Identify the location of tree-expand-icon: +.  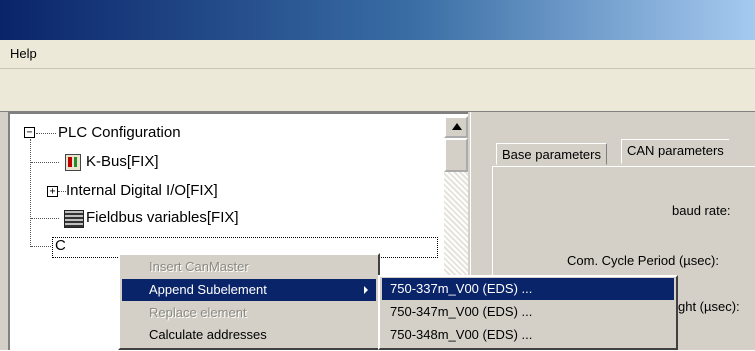
(52, 191).